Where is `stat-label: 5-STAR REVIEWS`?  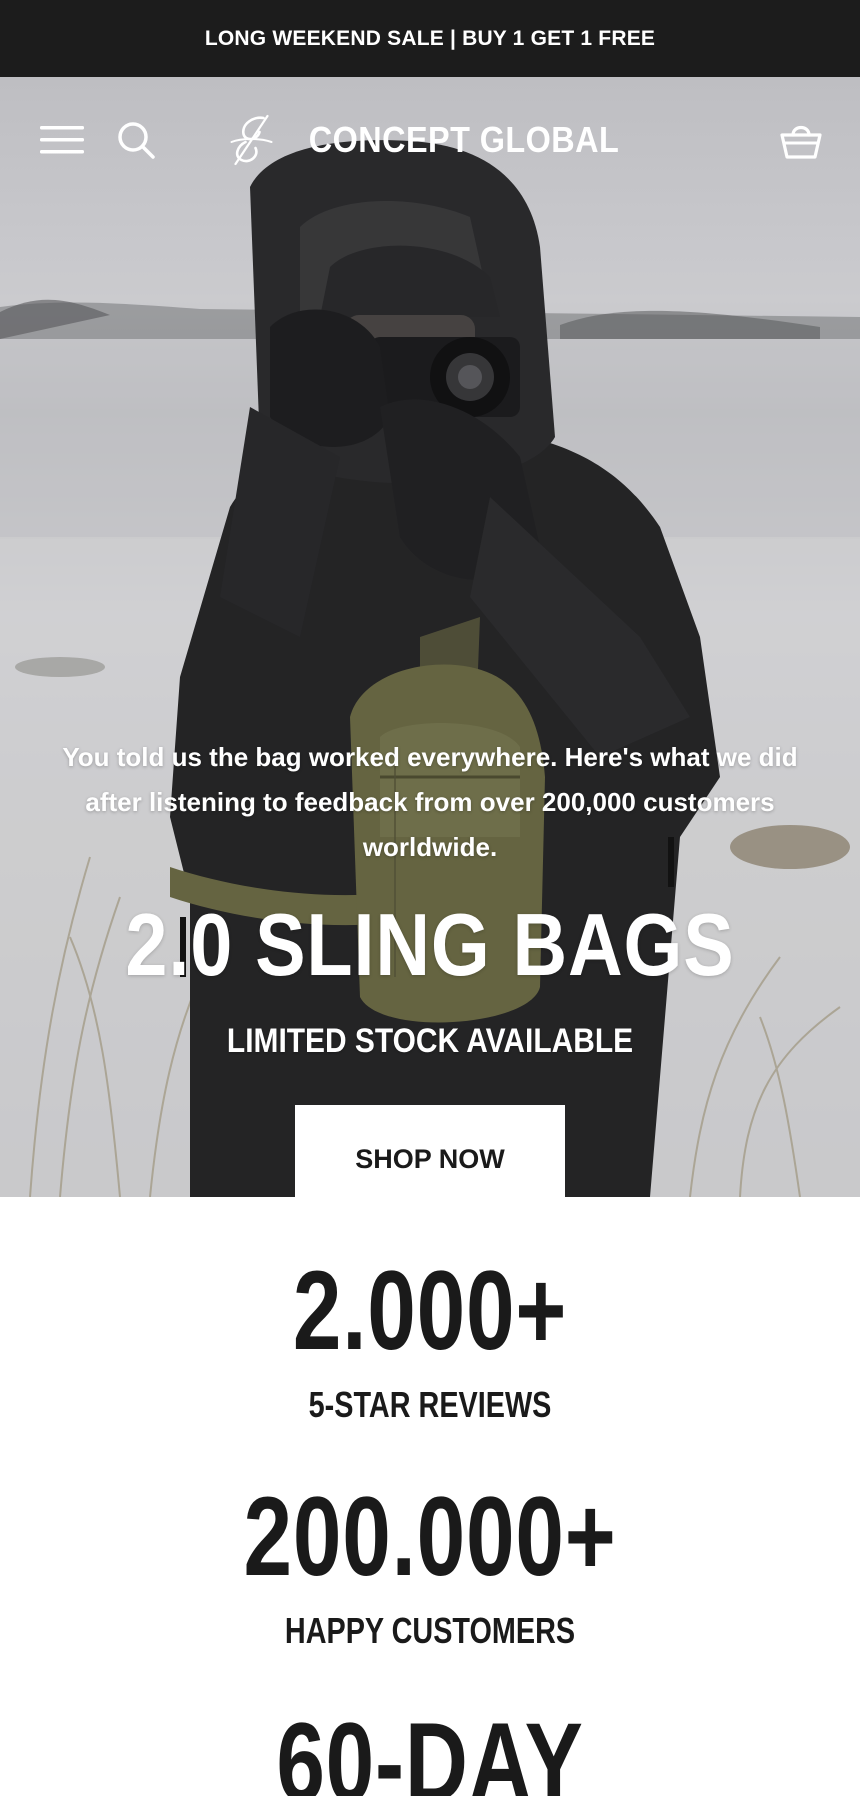 stat-label: 5-STAR REVIEWS is located at coordinates (430, 1404).